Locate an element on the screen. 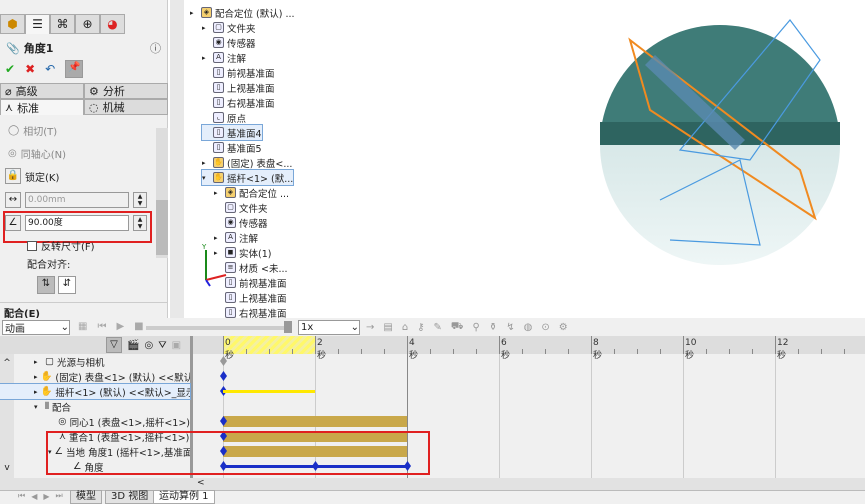 The width and height of the screenshot is (865, 504). playback-slider is located at coordinates (216, 328).